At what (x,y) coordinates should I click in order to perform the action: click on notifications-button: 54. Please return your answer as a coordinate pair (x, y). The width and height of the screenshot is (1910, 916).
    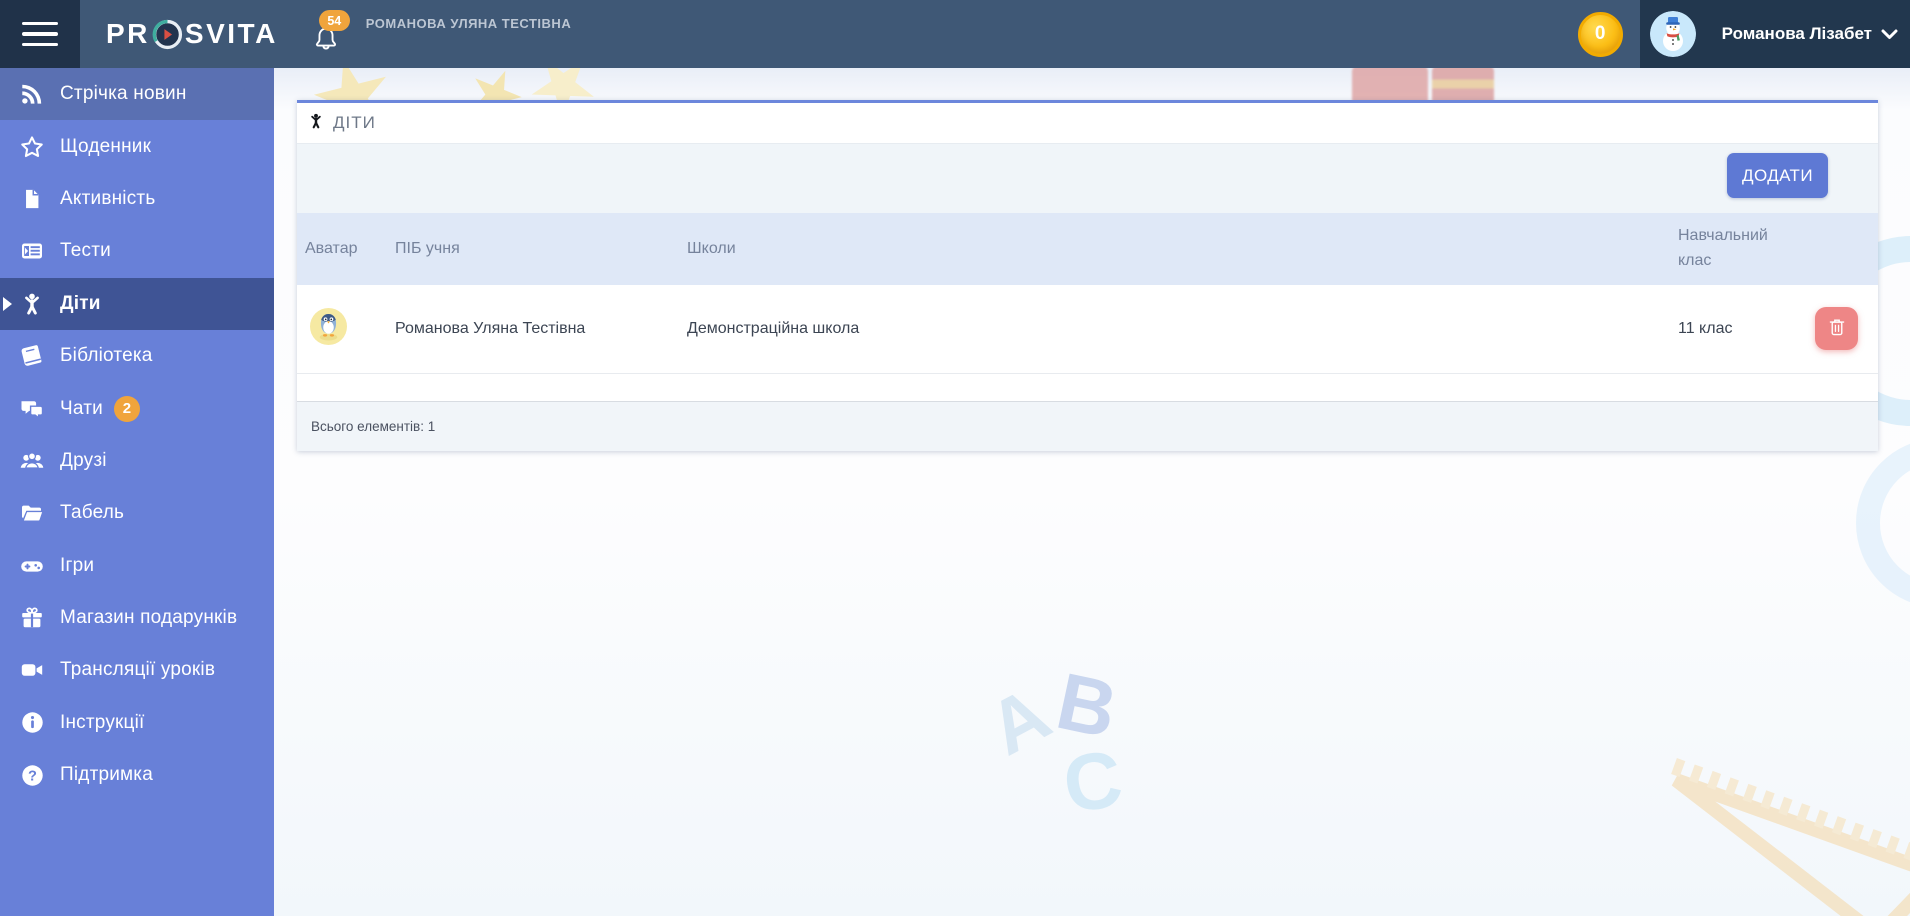
    Looking at the image, I should click on (331, 34).